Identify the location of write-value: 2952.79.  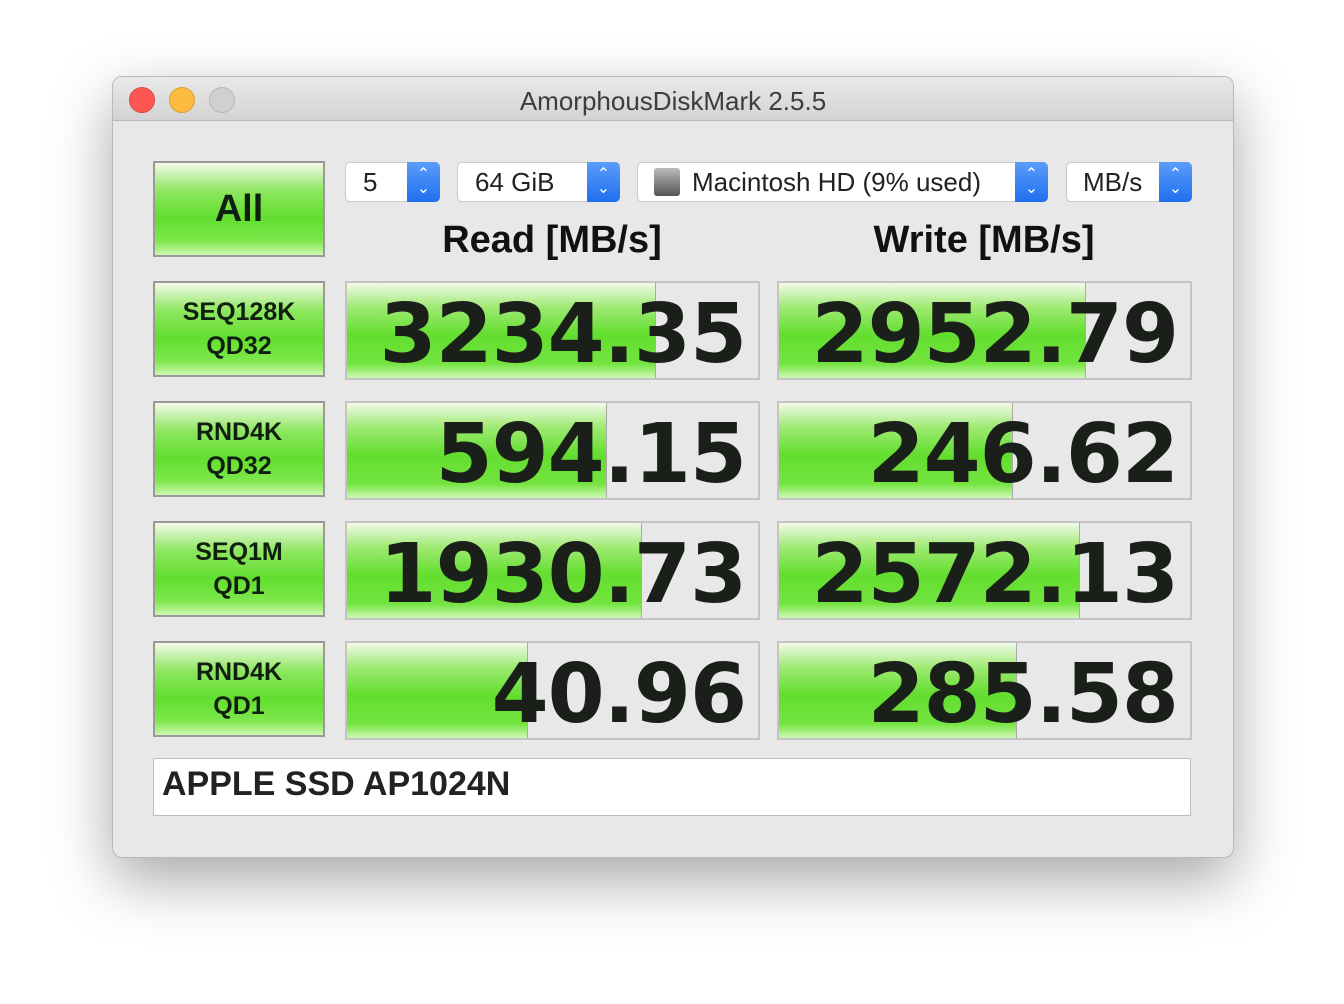
(995, 333).